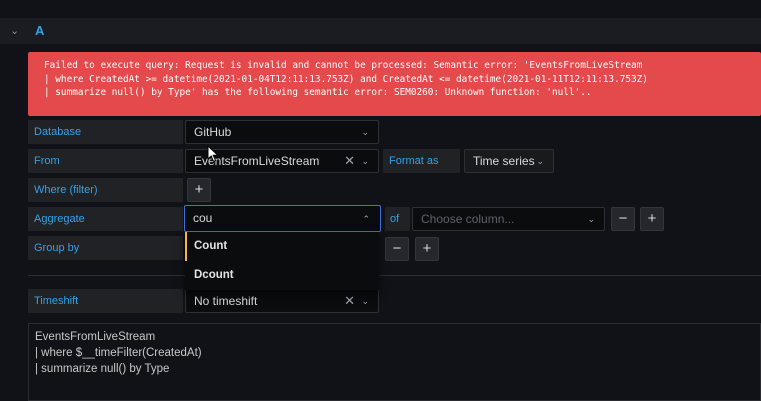 The image size is (761, 401). I want to click on divider, so click(394, 275).